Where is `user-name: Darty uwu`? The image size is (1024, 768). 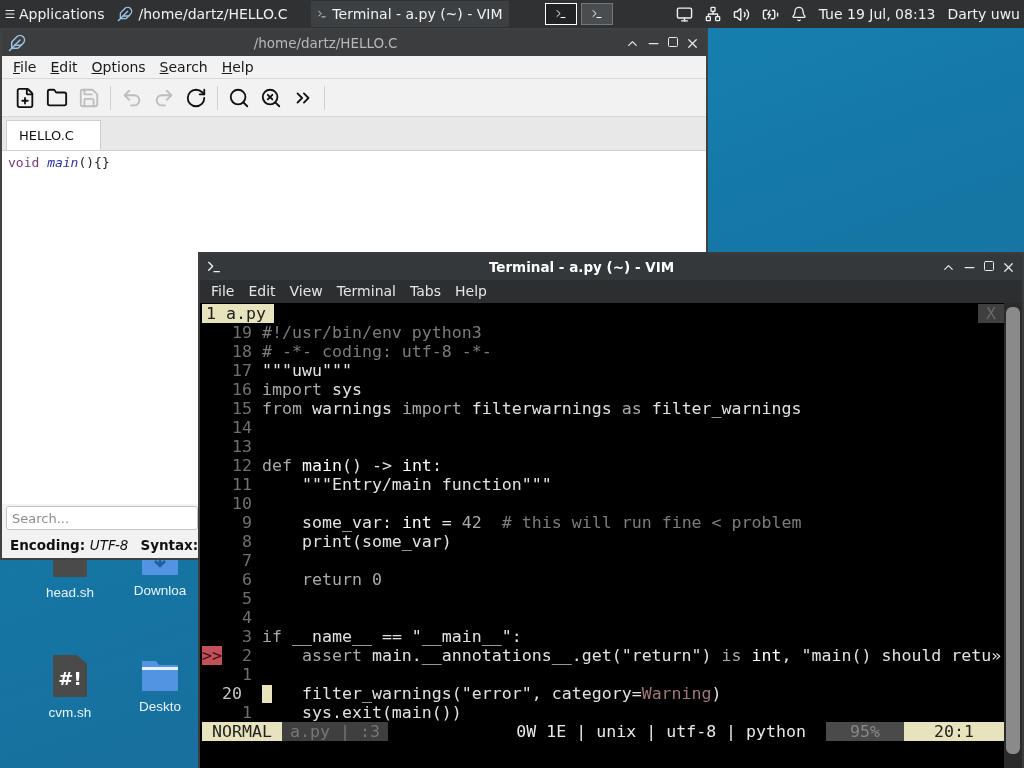 user-name: Darty uwu is located at coordinates (983, 14).